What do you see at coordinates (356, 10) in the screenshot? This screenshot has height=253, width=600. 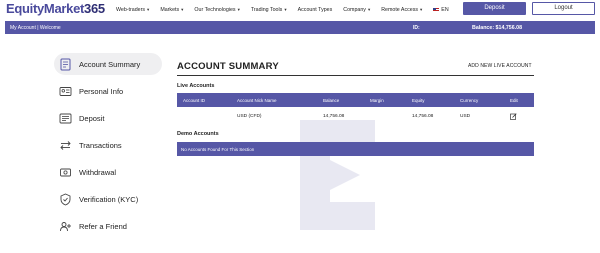 I see `nav-company: Company ▾` at bounding box center [356, 10].